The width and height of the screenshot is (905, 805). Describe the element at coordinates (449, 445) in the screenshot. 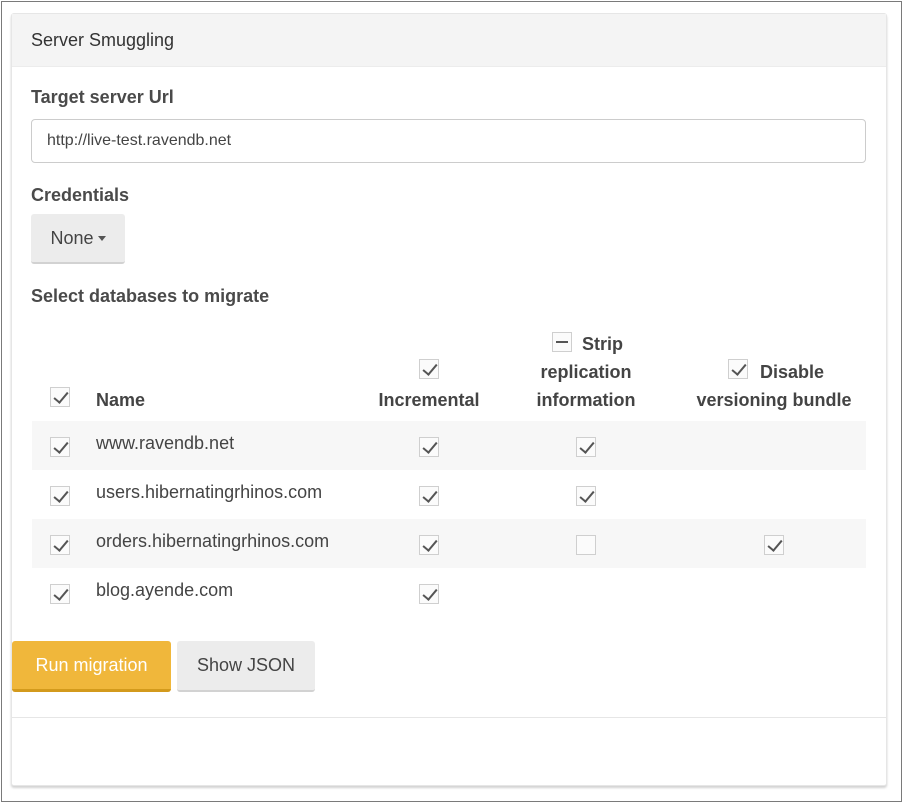

I see `table-row: www.ravendb.net` at that location.